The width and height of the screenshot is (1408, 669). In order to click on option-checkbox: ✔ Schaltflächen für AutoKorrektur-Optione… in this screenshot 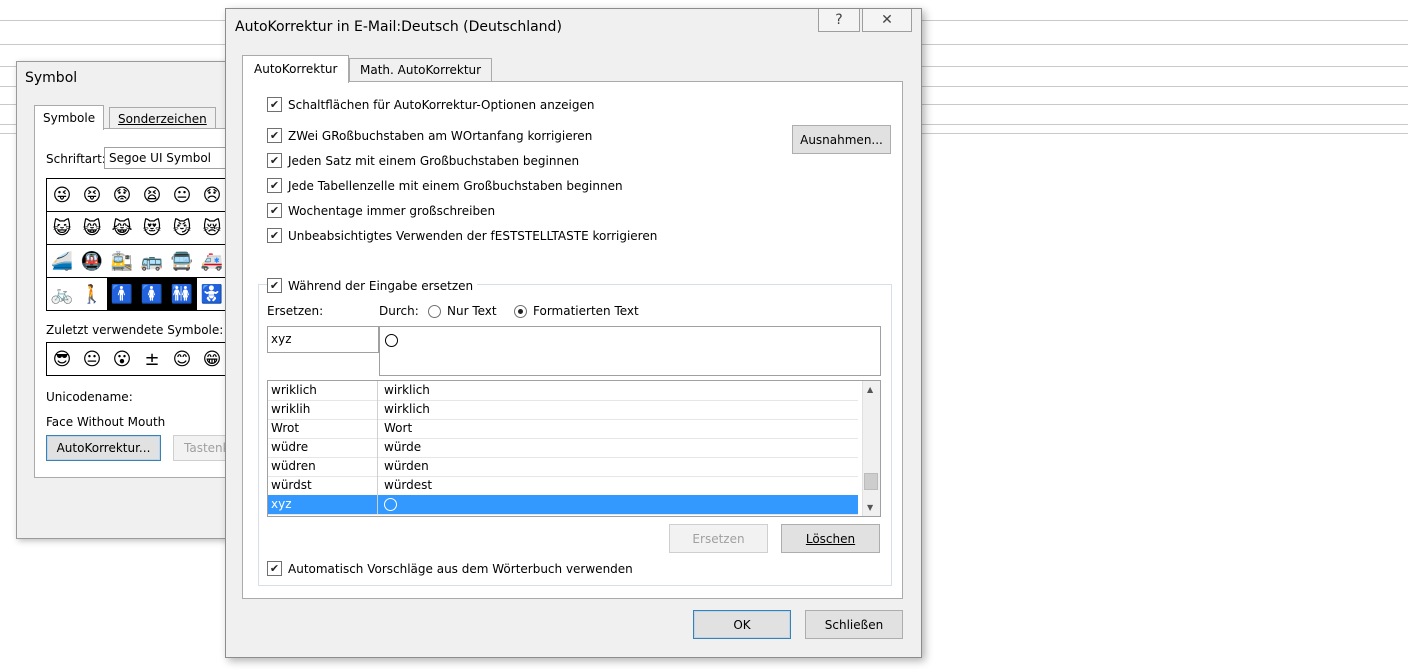, I will do `click(430, 104)`.